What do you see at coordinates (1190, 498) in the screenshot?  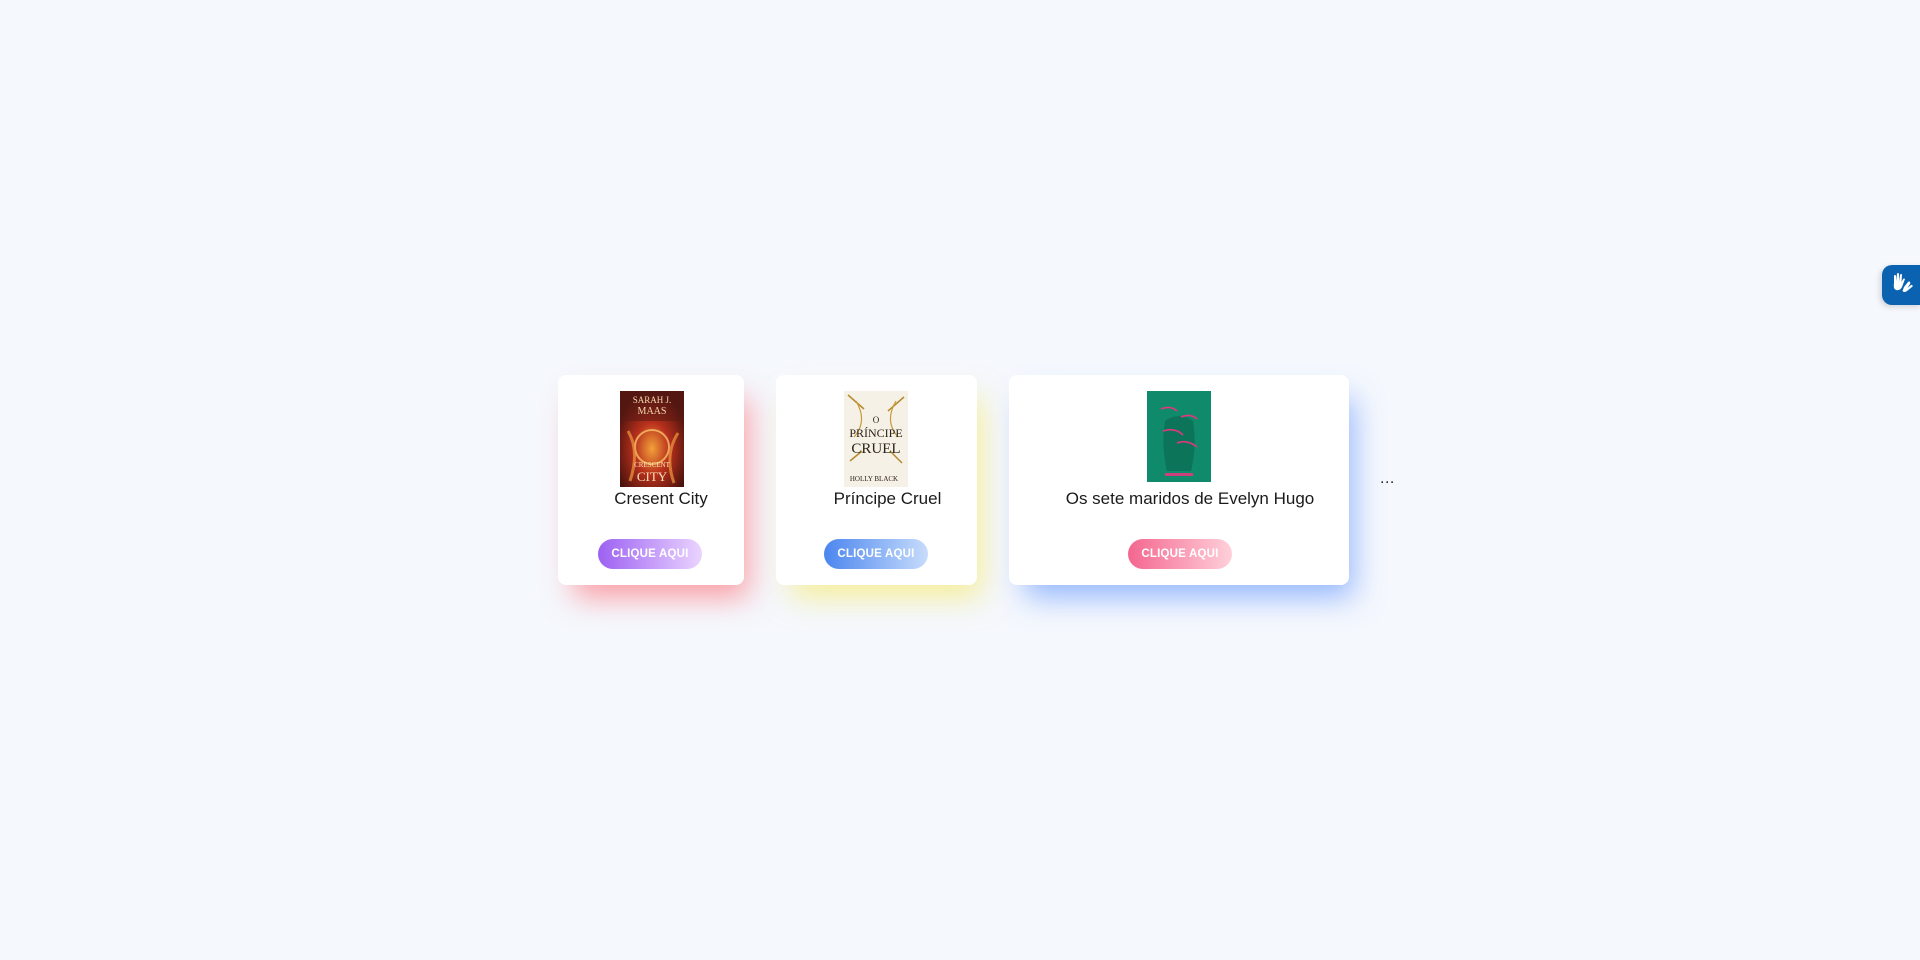 I see `book-title: Os sete maridos de Evelyn Hugo` at bounding box center [1190, 498].